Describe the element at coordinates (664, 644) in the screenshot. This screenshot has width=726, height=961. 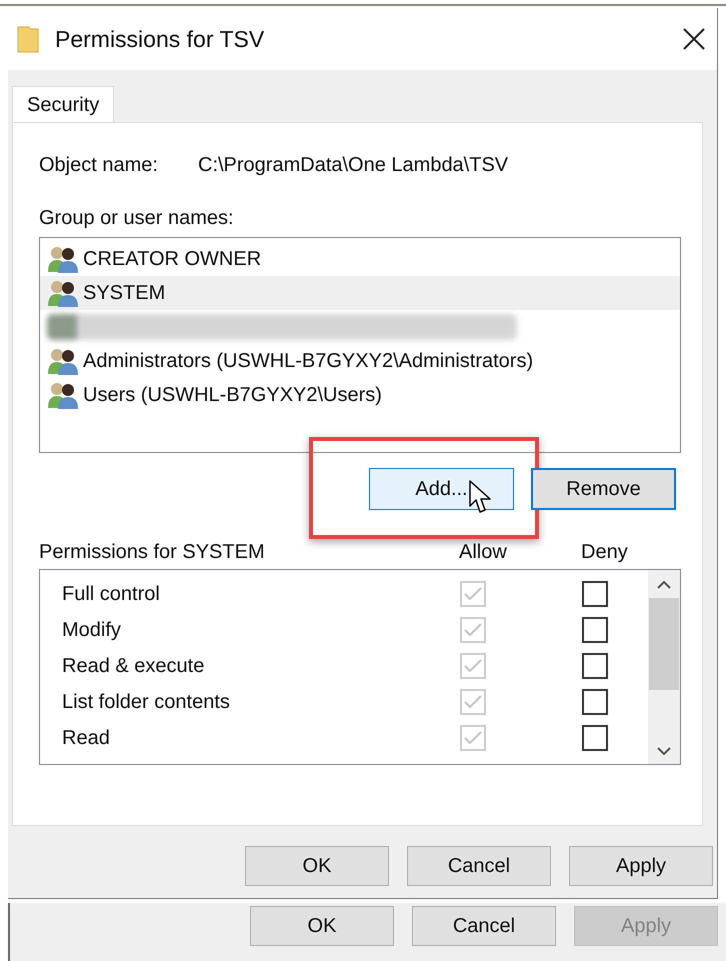
I see `scroll-thumb` at that location.